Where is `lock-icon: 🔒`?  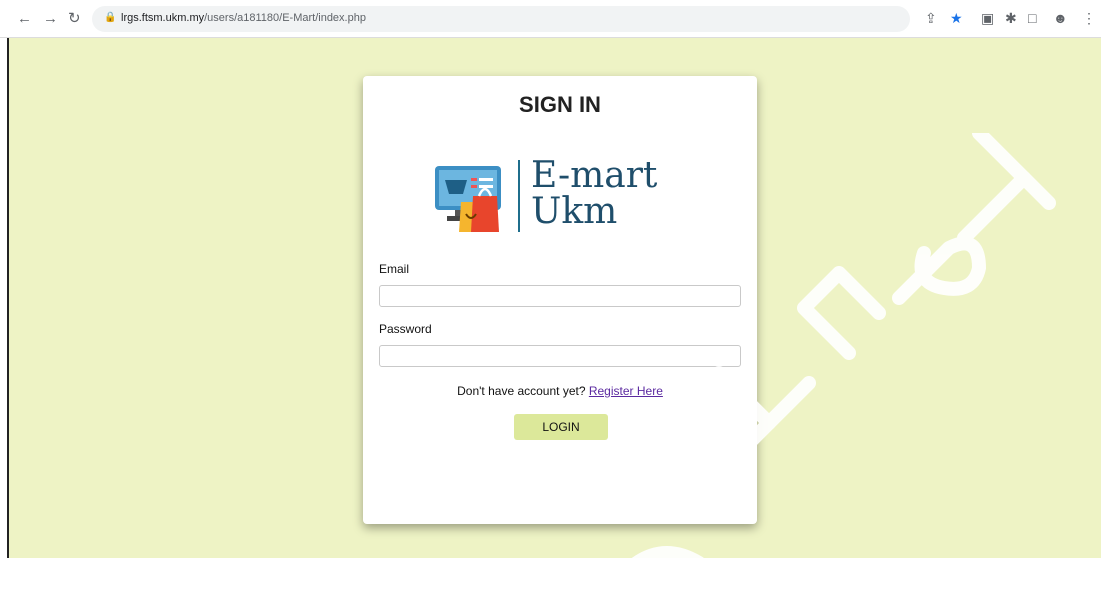 lock-icon: 🔒 is located at coordinates (110, 17).